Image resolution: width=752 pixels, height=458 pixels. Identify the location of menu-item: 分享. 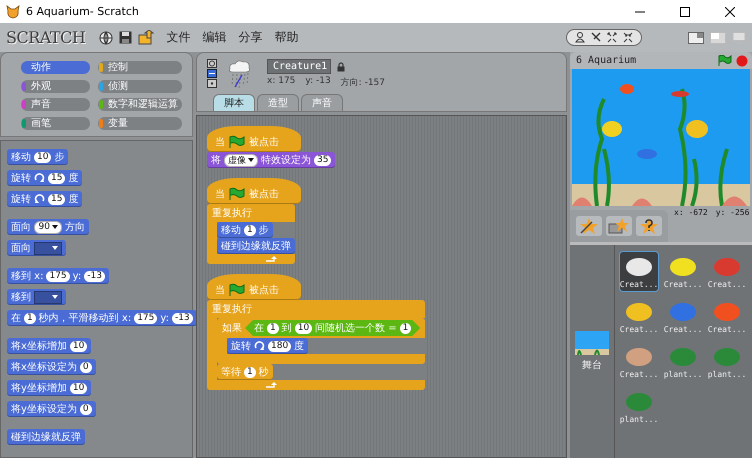
(250, 37).